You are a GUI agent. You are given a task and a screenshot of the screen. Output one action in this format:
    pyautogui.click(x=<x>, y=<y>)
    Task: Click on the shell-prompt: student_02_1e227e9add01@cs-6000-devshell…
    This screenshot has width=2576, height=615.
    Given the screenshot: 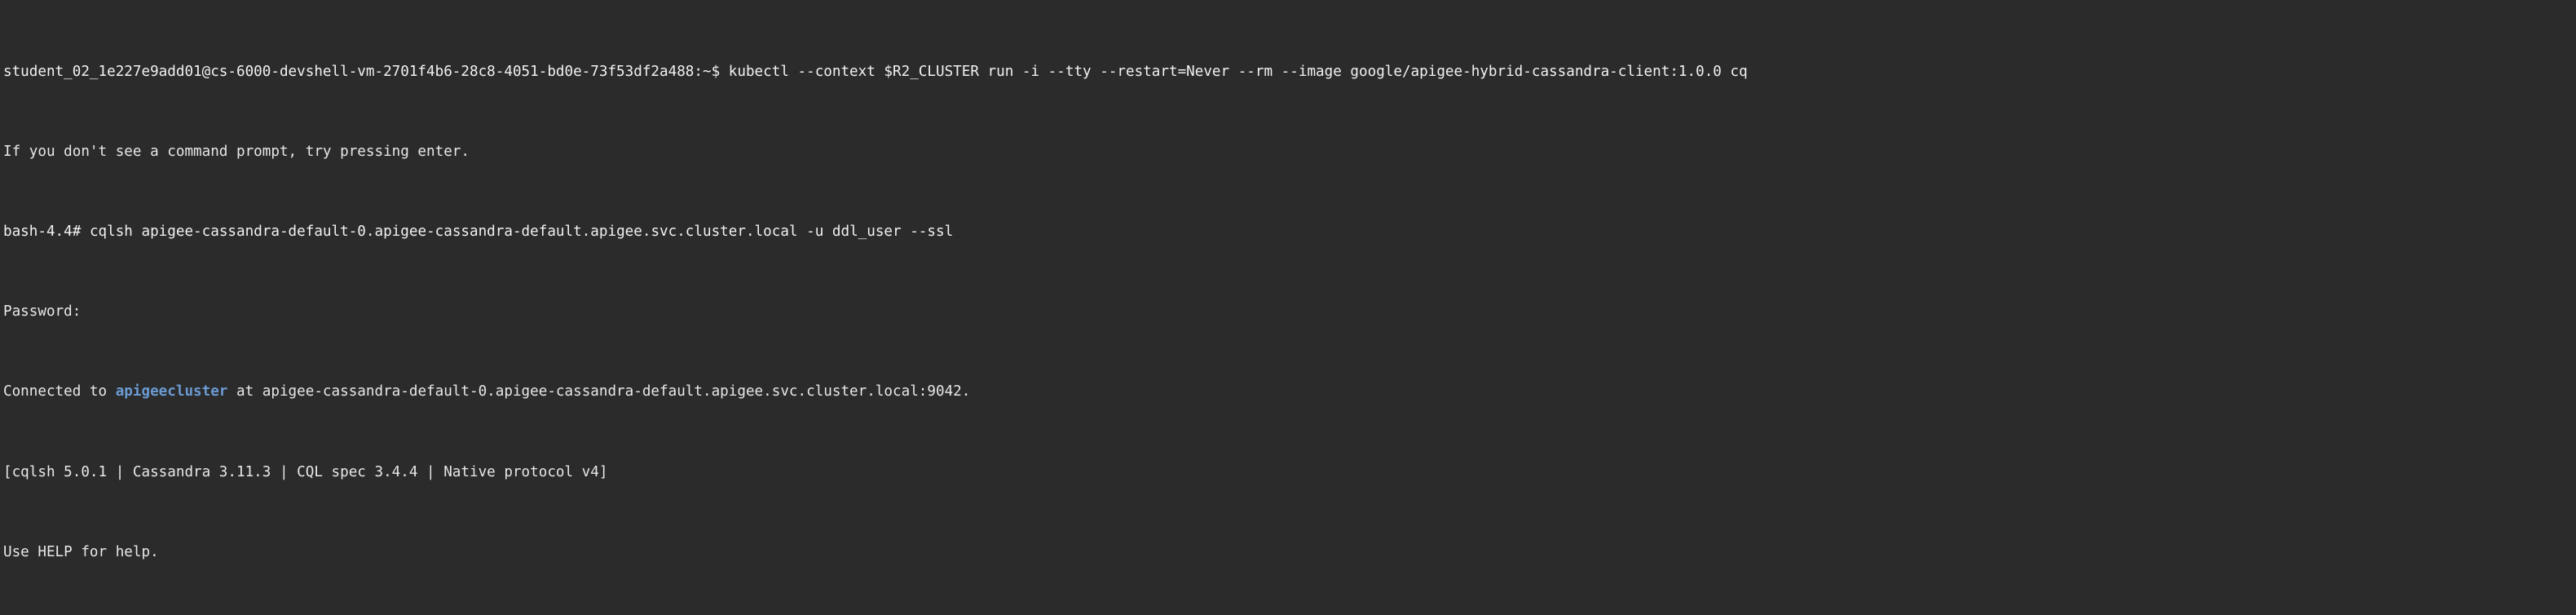 What is the action you would take?
    pyautogui.click(x=366, y=72)
    